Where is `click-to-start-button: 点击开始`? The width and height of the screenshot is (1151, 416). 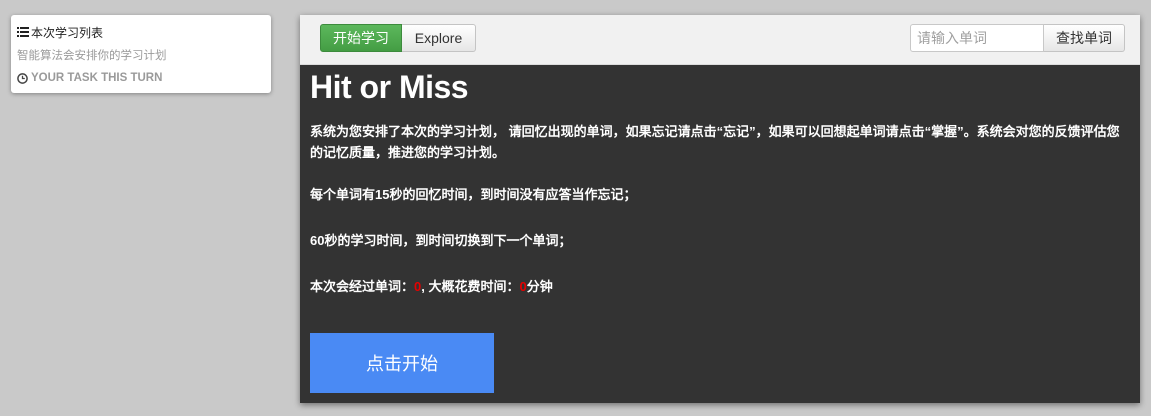
click-to-start-button: 点击开始 is located at coordinates (402, 363).